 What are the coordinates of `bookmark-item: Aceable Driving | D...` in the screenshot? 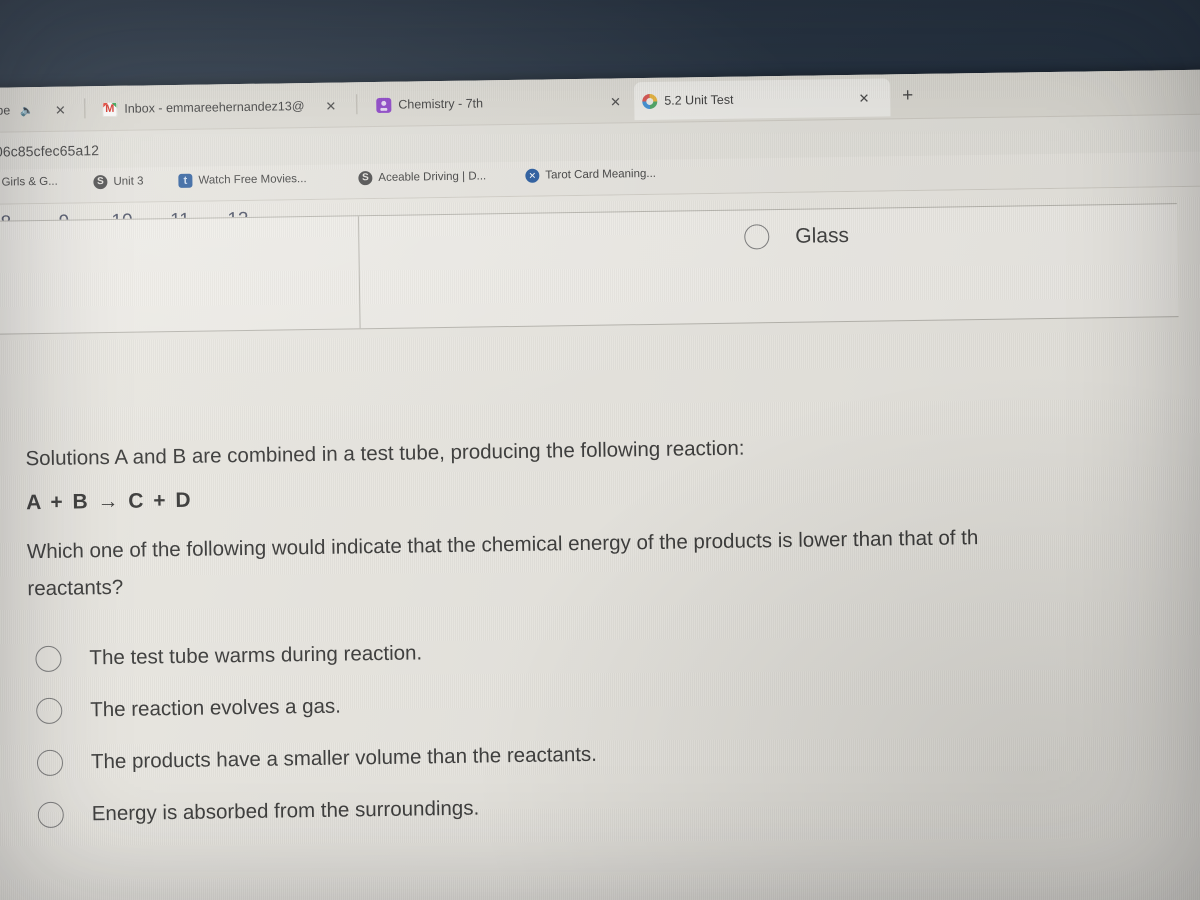 It's located at (422, 177).